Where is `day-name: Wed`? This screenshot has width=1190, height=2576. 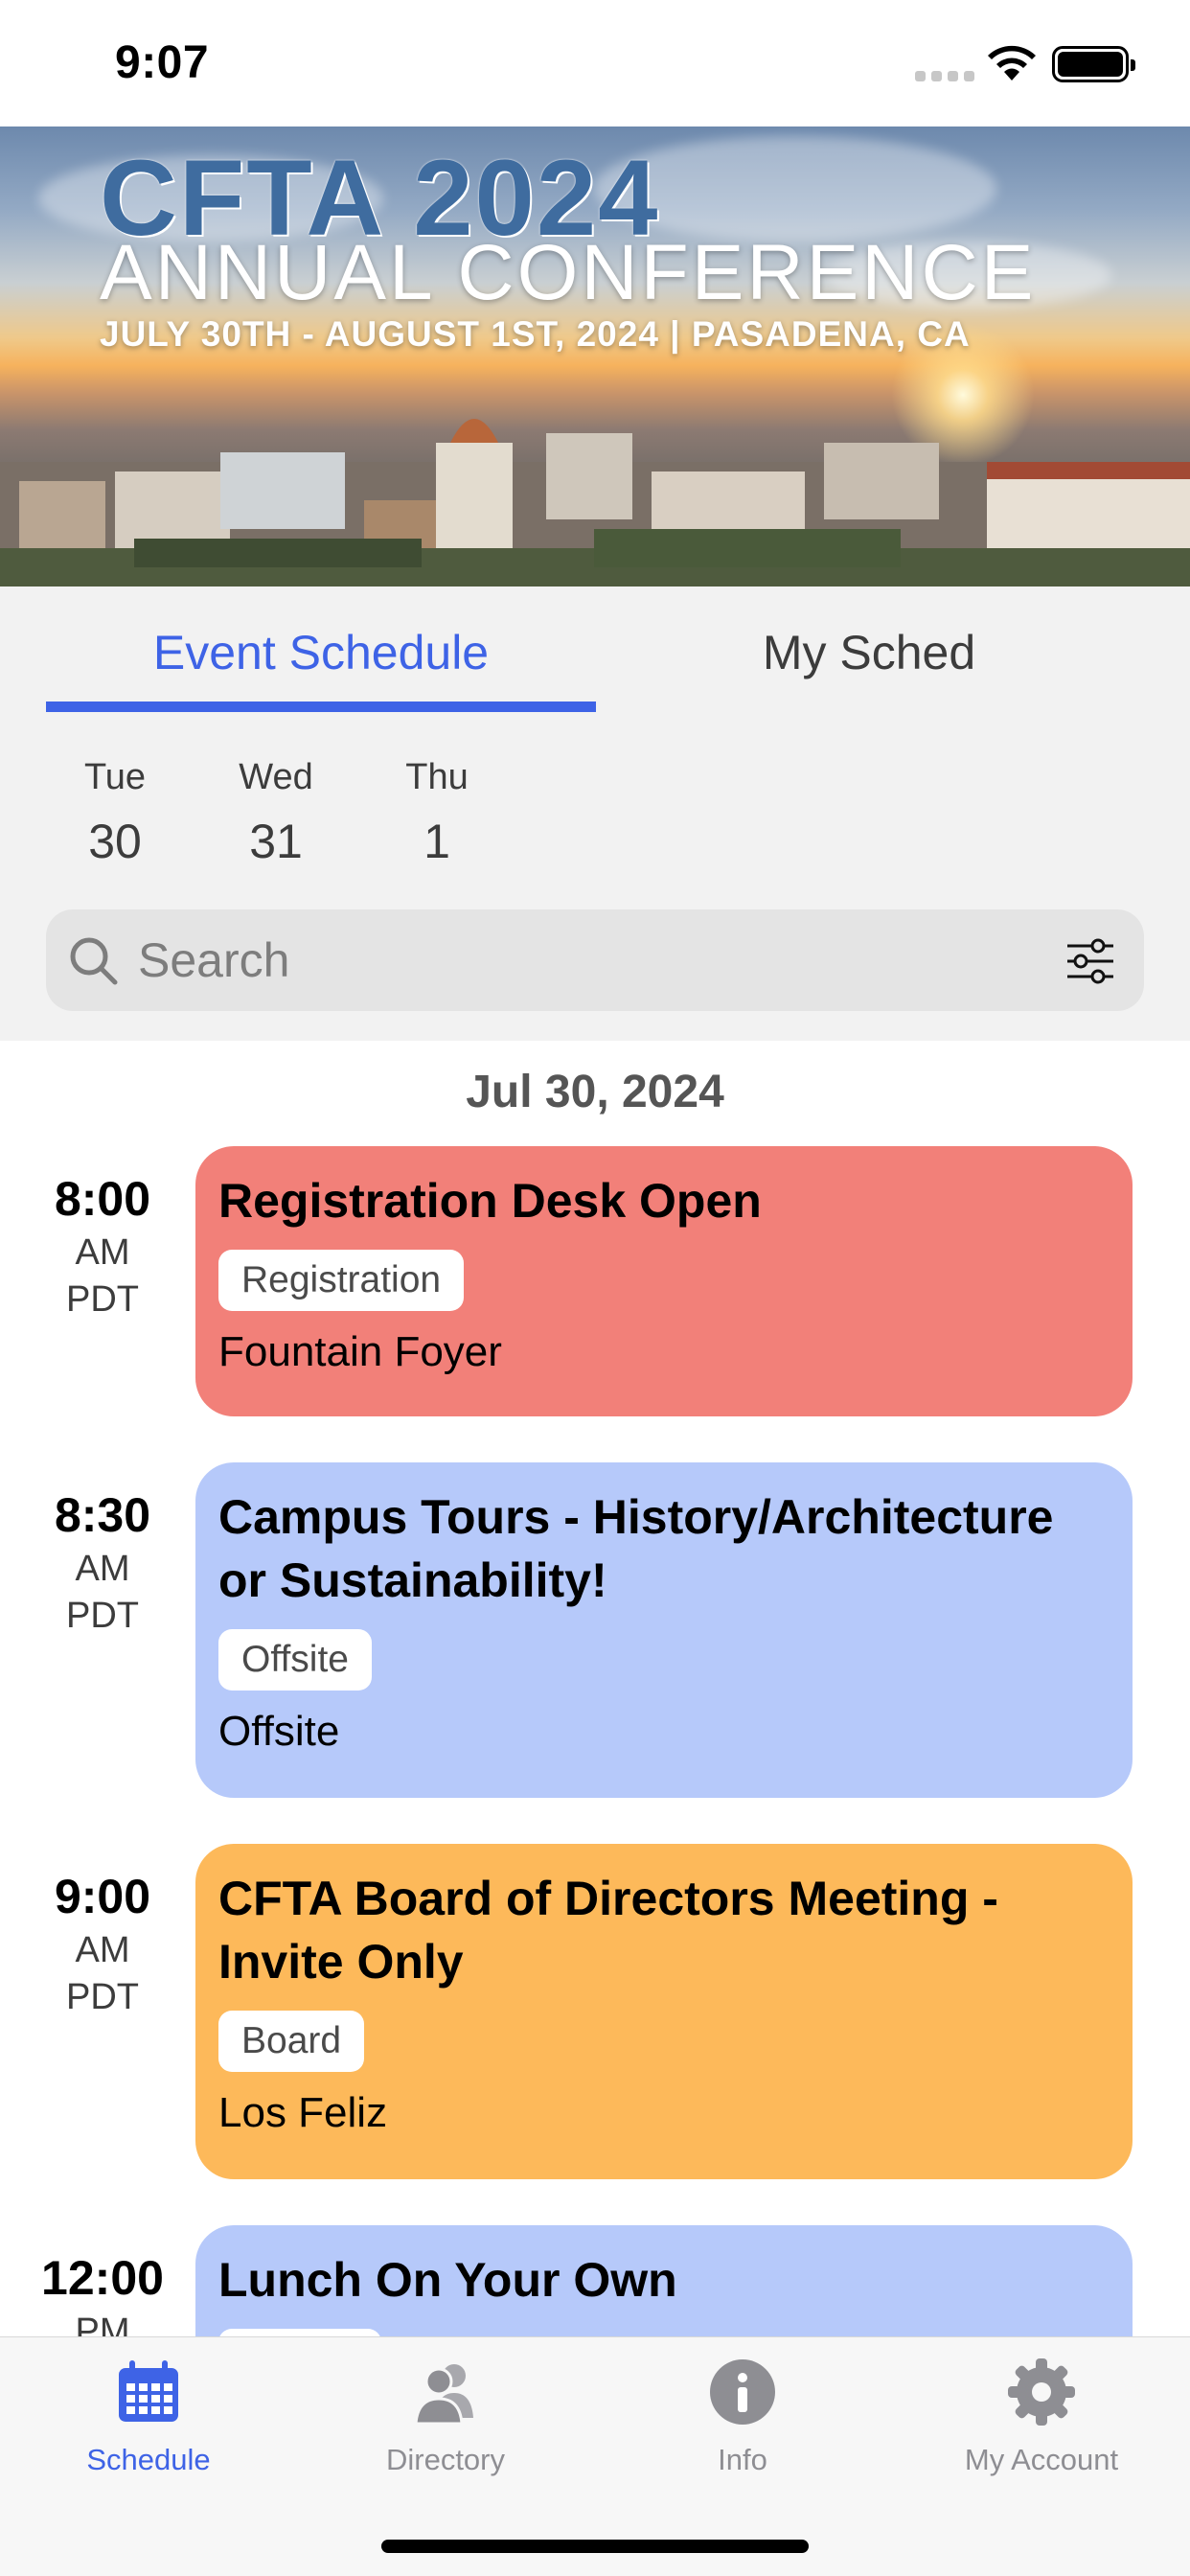 day-name: Wed is located at coordinates (276, 777).